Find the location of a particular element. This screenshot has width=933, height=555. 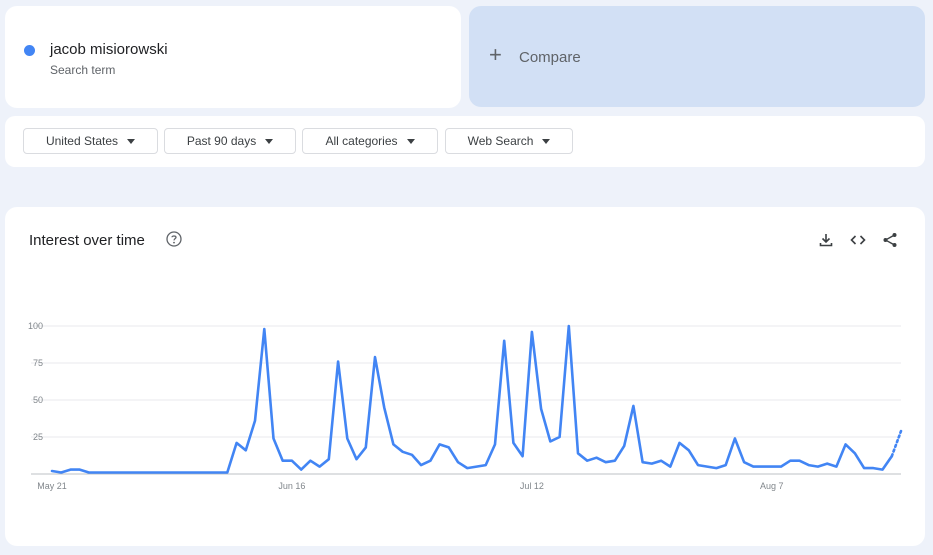

category-filter-label: All categories is located at coordinates (361, 141).